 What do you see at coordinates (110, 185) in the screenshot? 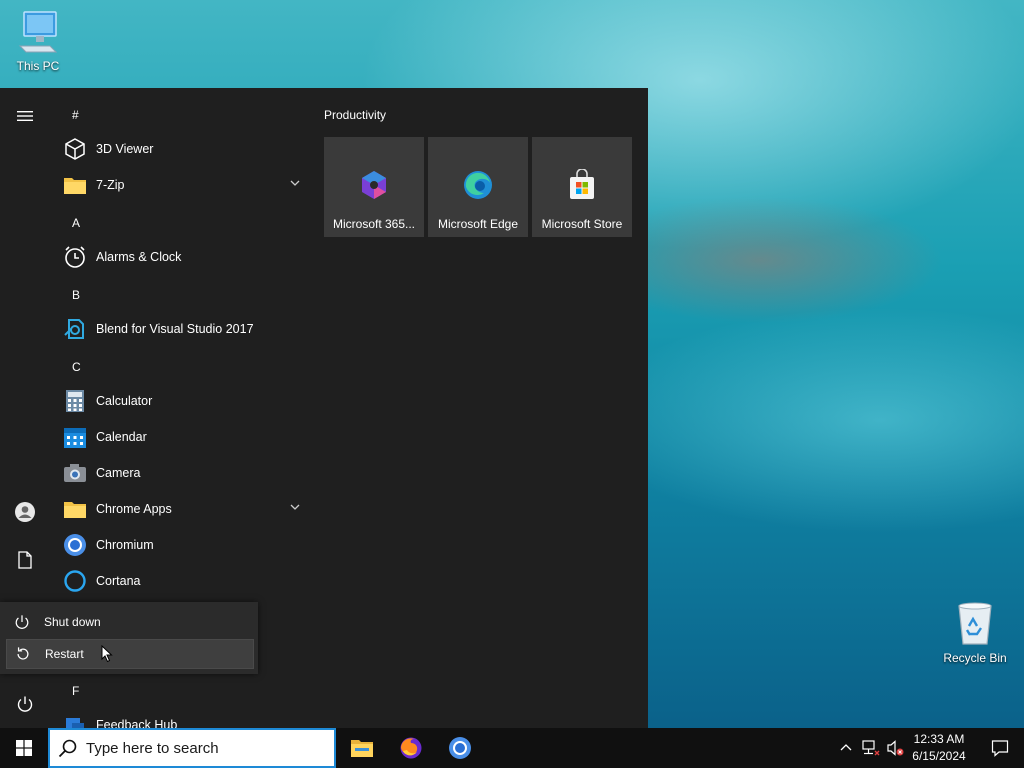
I see `app-name: 7-Zip` at bounding box center [110, 185].